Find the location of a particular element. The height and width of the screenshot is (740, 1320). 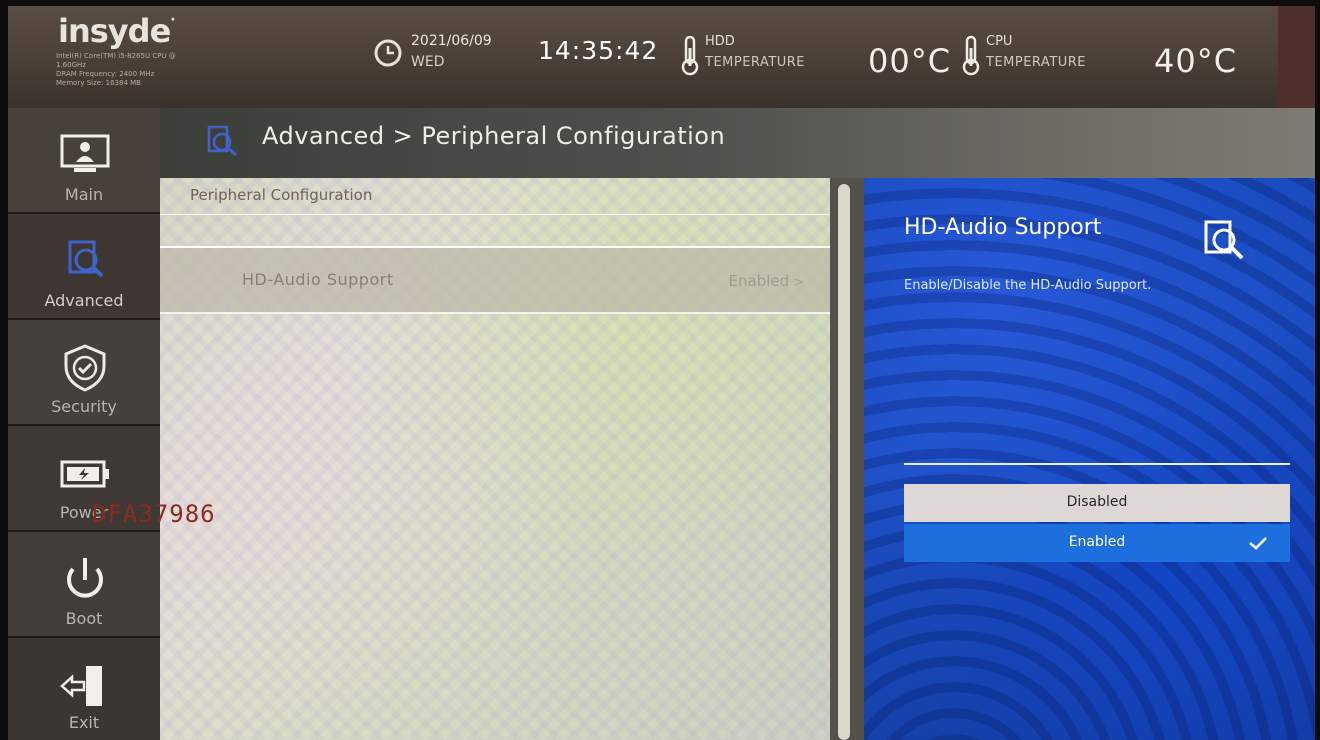

clock-icon is located at coordinates (388, 53).